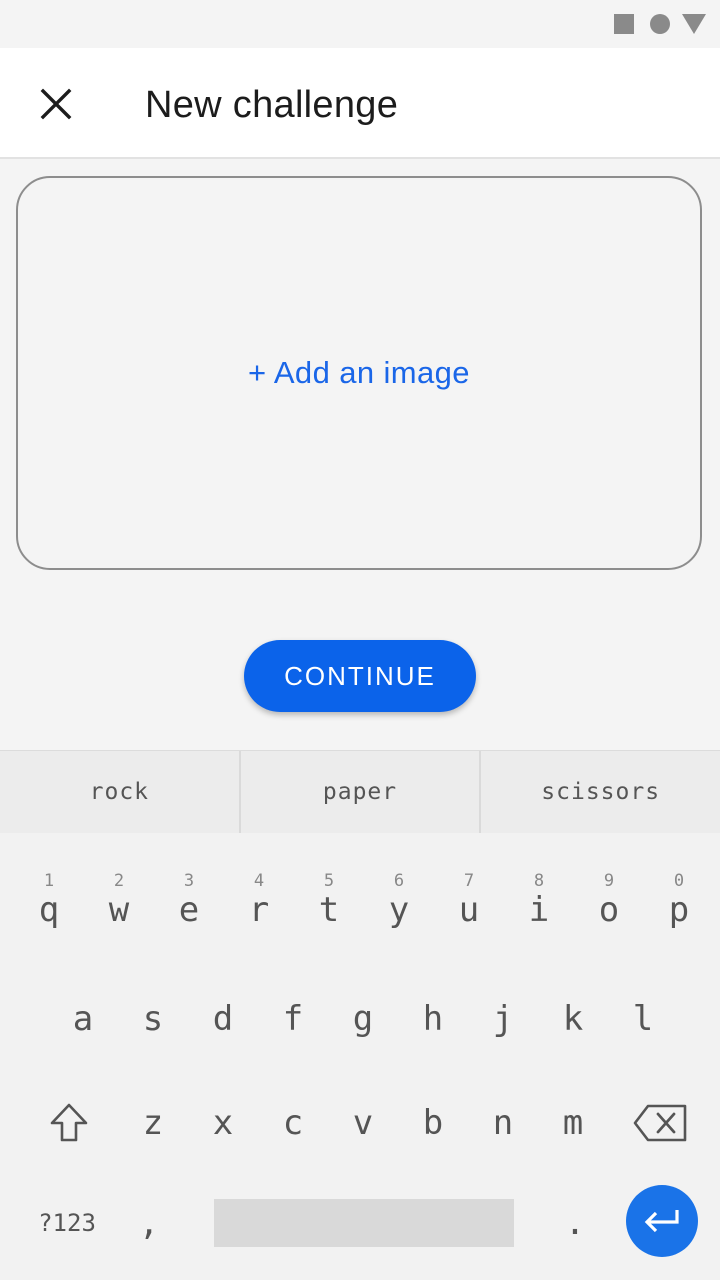  I want to click on suggestion-paper: paper, so click(361, 792).